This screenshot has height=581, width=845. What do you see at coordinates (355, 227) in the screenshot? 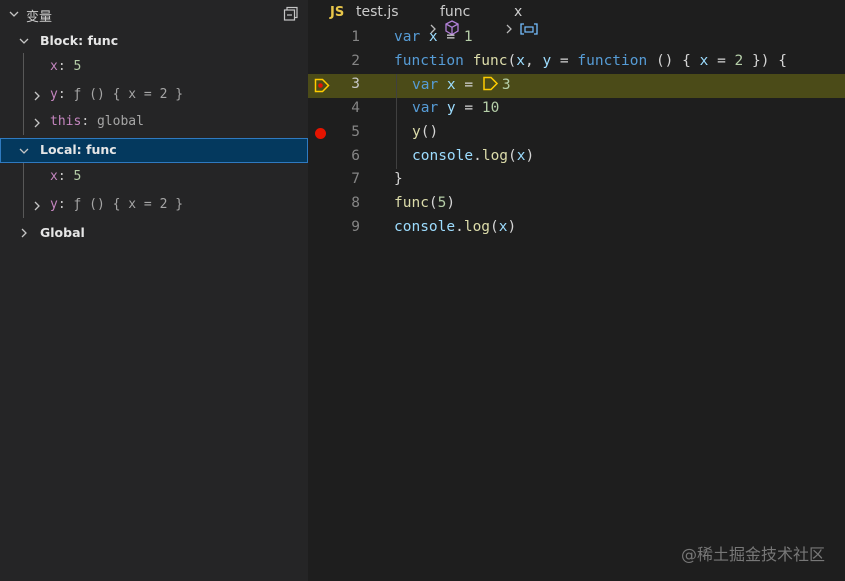
I see `line-number: 9` at bounding box center [355, 227].